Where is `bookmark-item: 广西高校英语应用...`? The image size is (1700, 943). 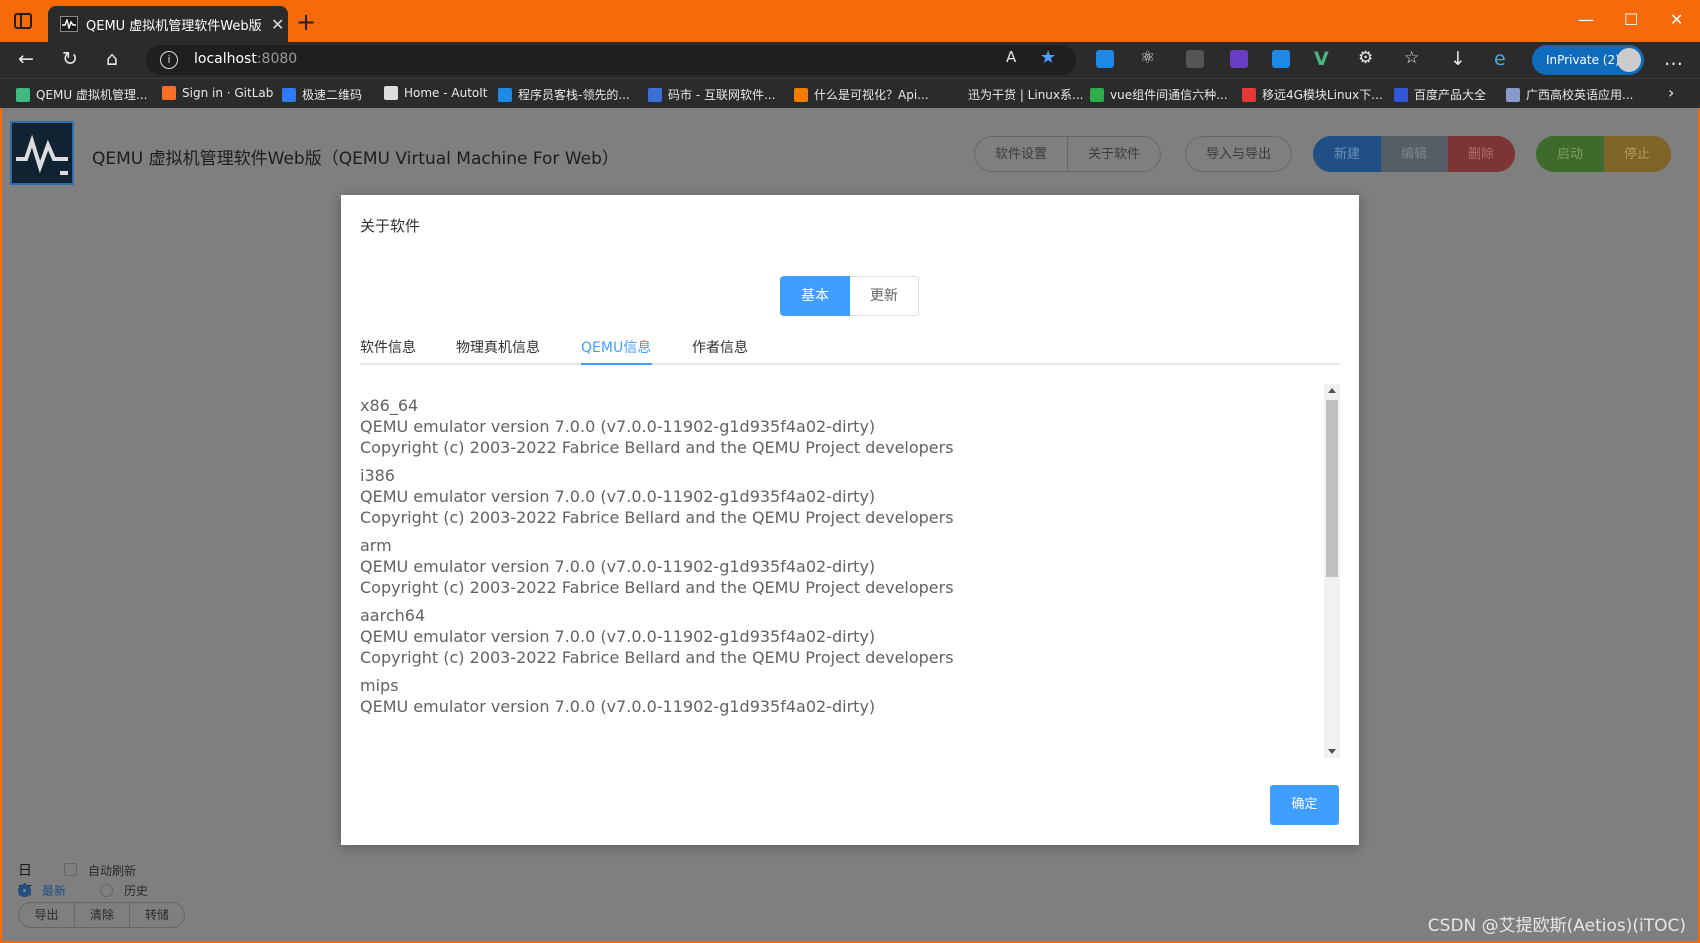
bookmark-item: 广西高校英语应用... is located at coordinates (1569, 94).